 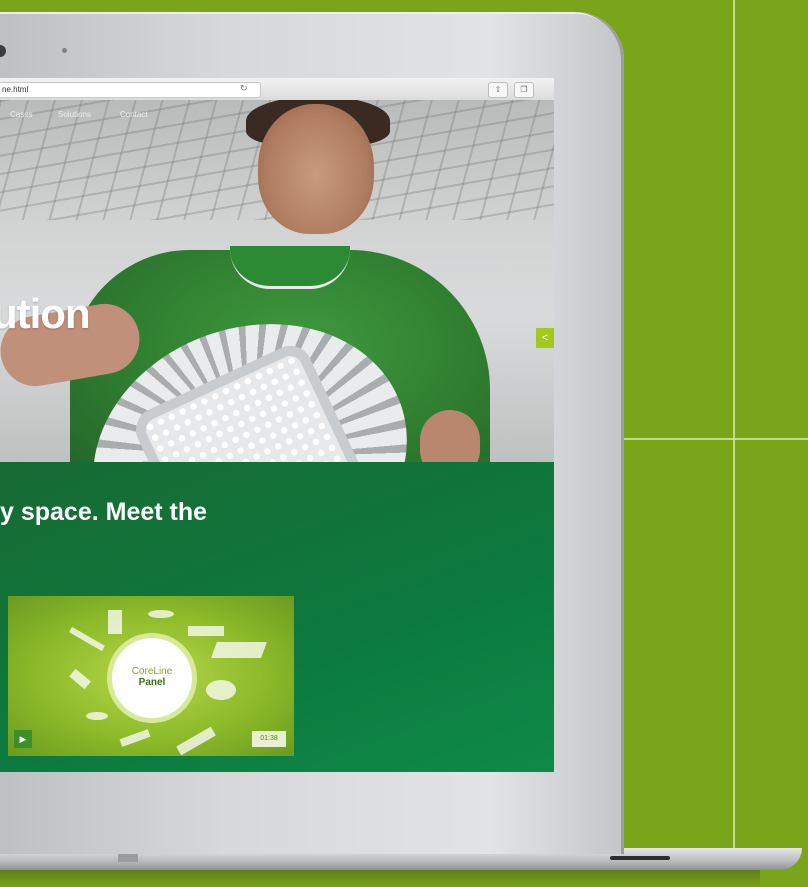 What do you see at coordinates (21, 114) in the screenshot?
I see `nav-item-cases: Cases` at bounding box center [21, 114].